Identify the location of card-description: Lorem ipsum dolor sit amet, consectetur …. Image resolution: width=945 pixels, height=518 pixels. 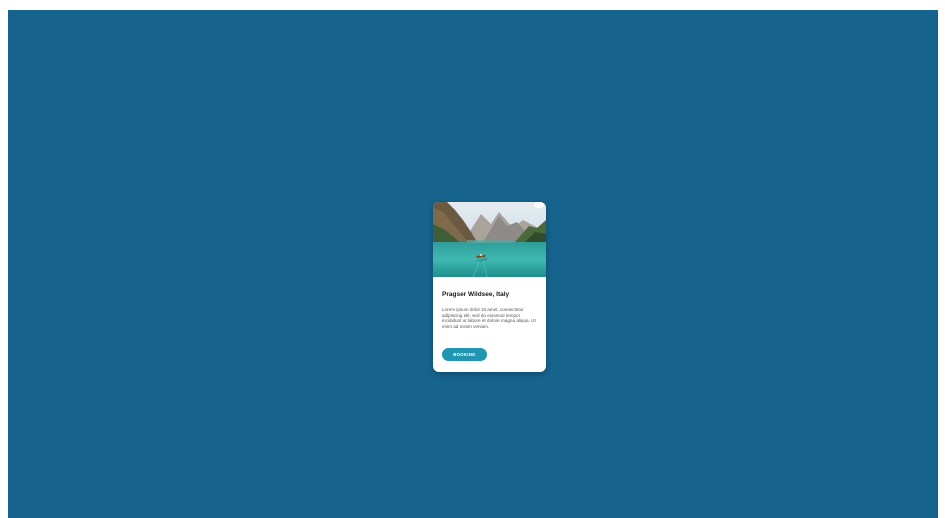
(489, 318).